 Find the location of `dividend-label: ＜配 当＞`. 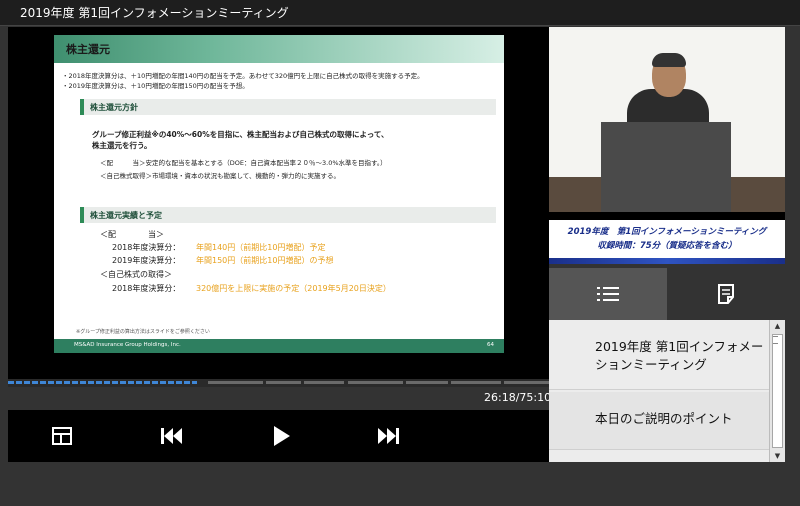

dividend-label: ＜配 当＞ is located at coordinates (132, 234).